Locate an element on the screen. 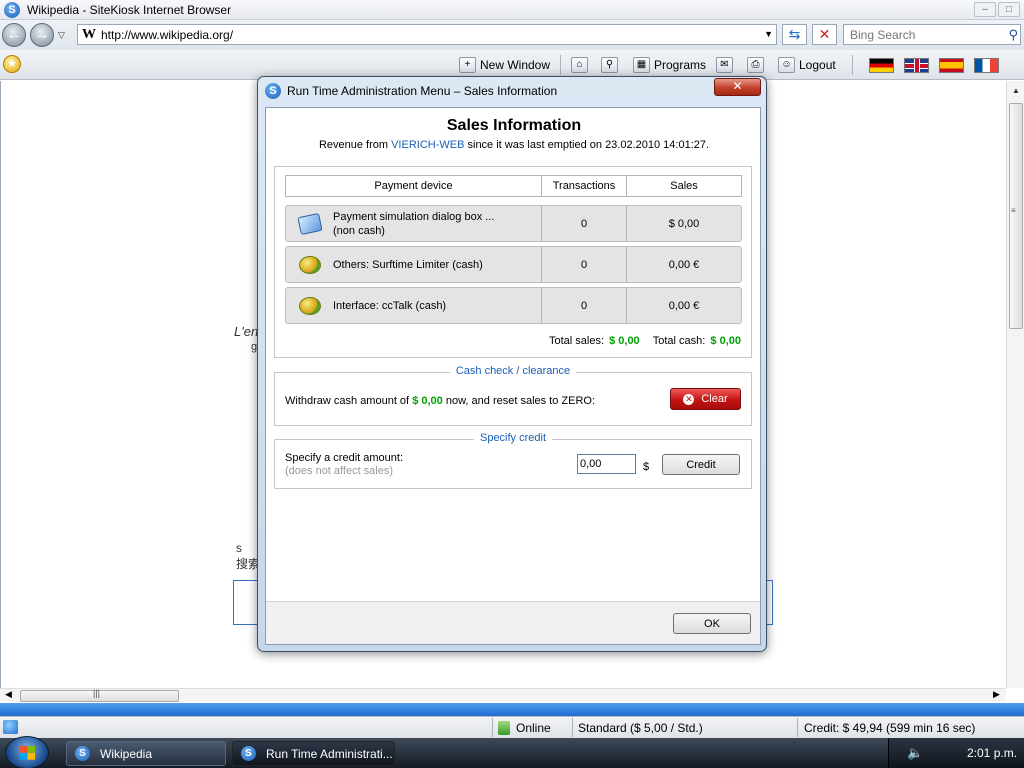 The height and width of the screenshot is (768, 1024). device-name: Interface: ccTalk (cash) is located at coordinates (390, 305).